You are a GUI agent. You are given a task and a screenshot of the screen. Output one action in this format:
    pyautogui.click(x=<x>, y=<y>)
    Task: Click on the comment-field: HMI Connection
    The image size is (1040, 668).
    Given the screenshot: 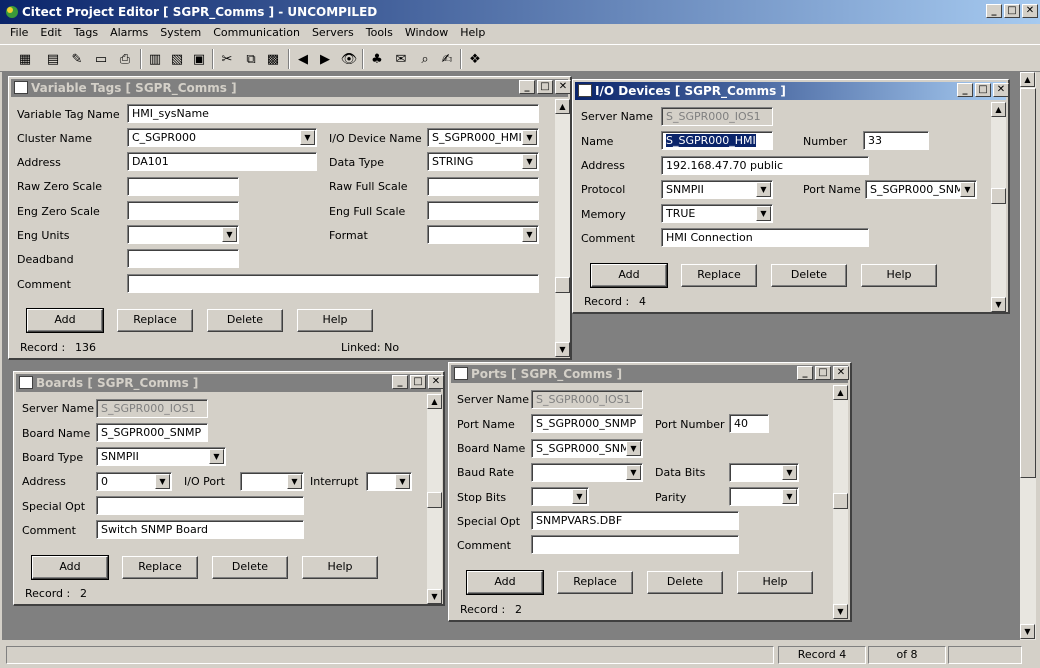 What is the action you would take?
    pyautogui.click(x=765, y=237)
    